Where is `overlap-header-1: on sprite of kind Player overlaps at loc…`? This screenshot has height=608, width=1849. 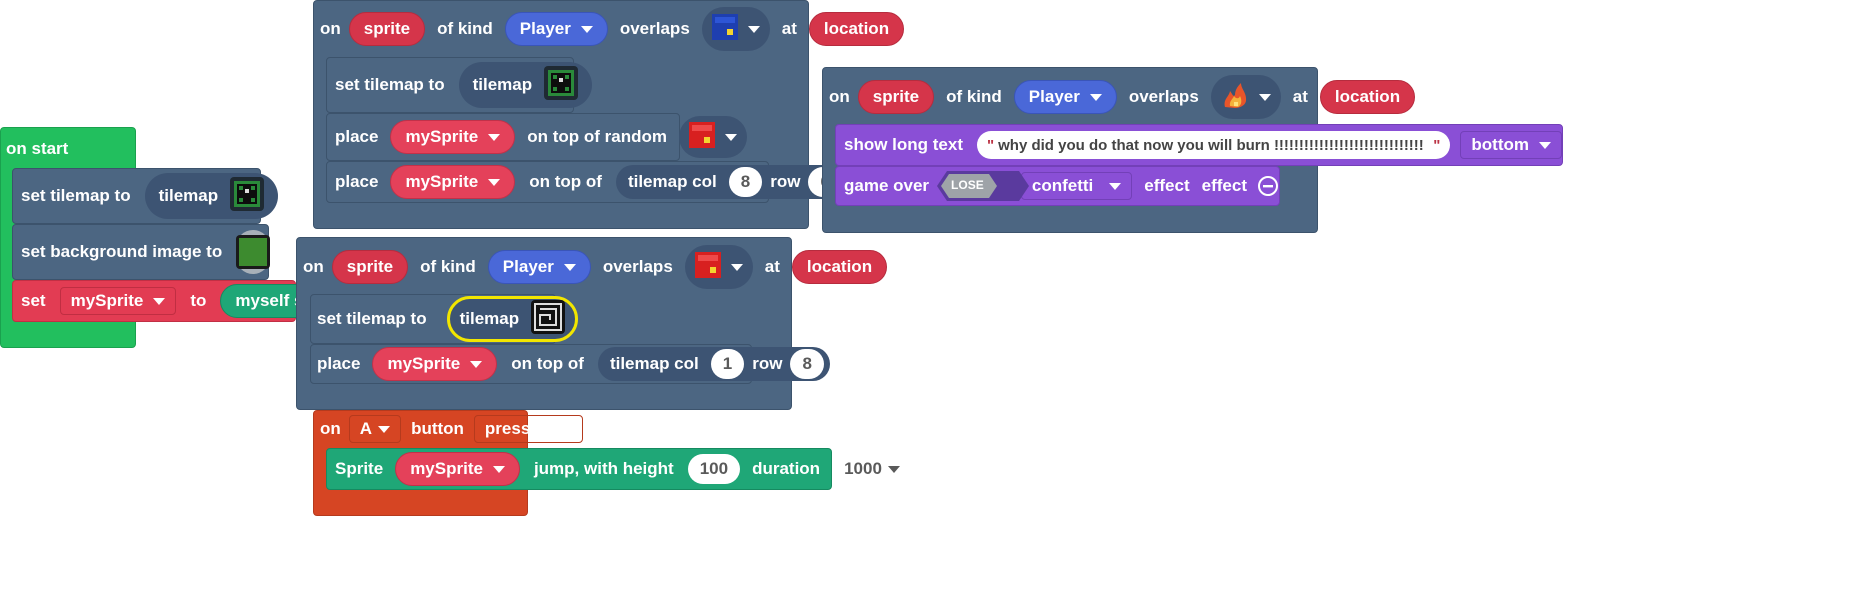
overlap-header-1: on sprite of kind Player overlaps at loc… is located at coordinates (612, 29).